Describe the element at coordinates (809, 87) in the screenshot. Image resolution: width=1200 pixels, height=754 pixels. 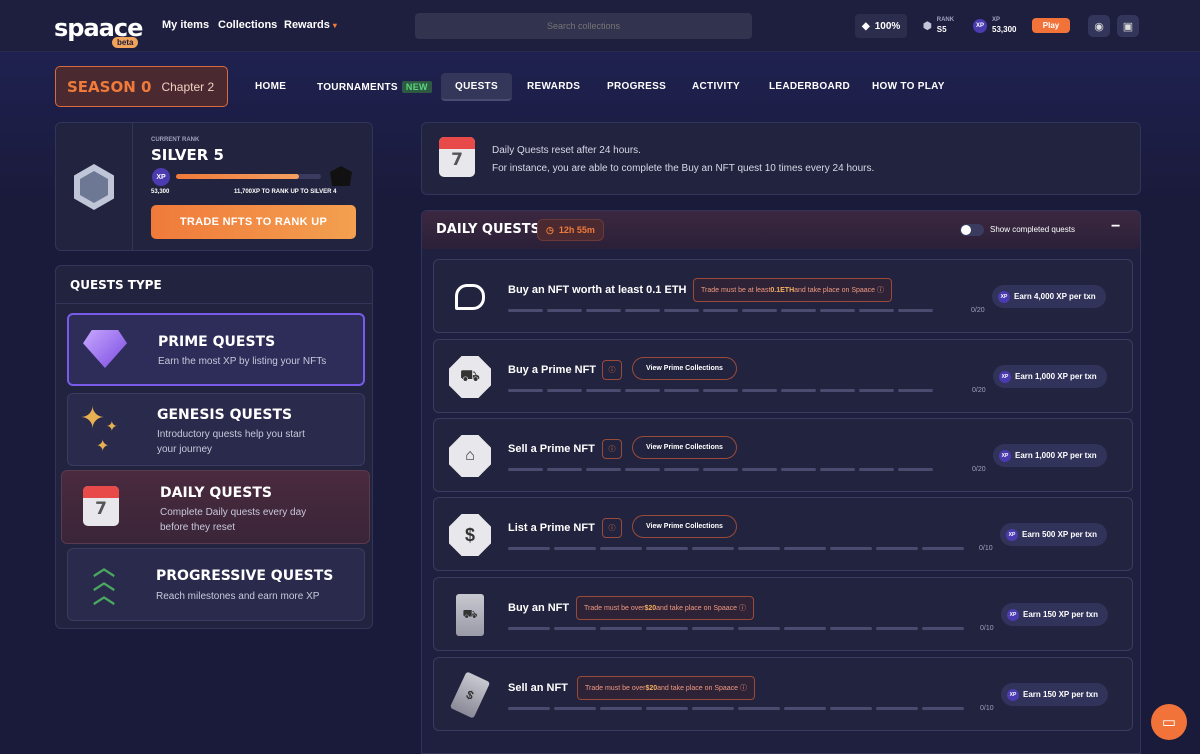
I see `tab-leaderboard: LEADERBOARD` at that location.